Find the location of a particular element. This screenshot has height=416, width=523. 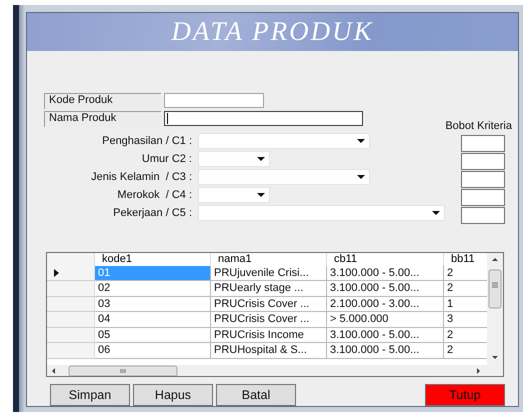

table-cell: 06 is located at coordinates (153, 351).